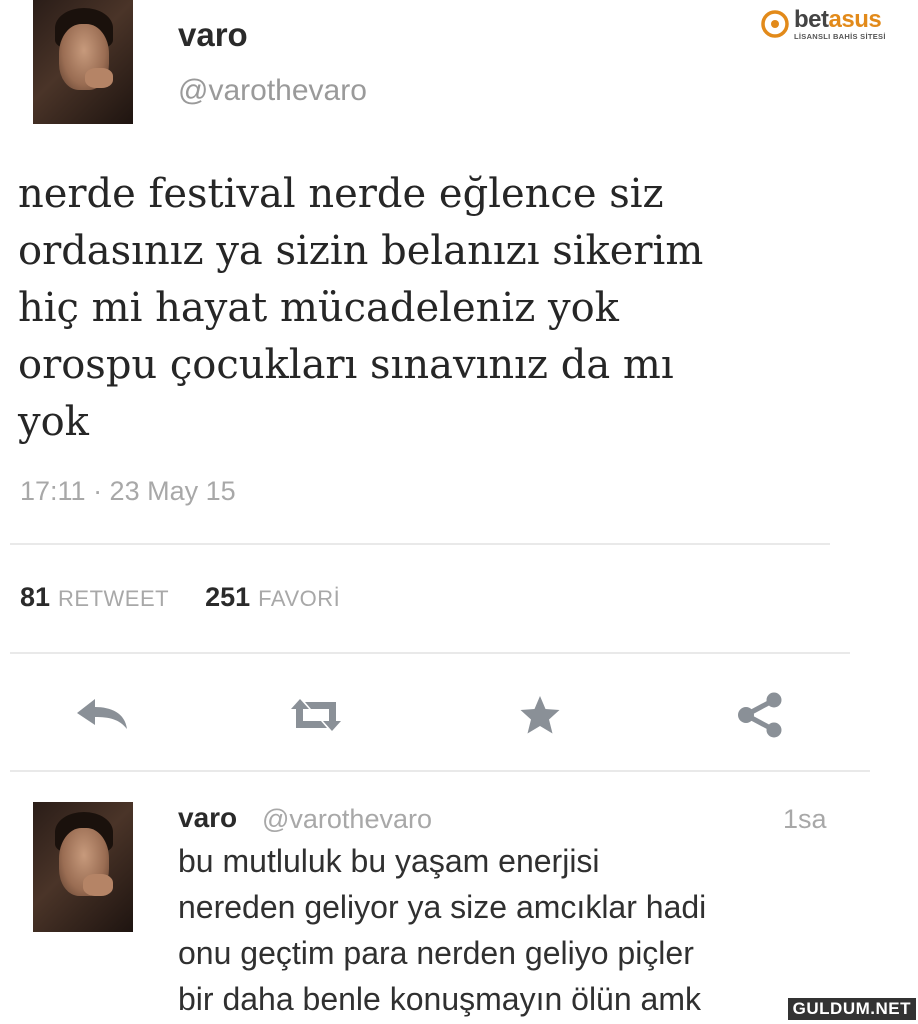  I want to click on reply-icon, so click(102, 714).